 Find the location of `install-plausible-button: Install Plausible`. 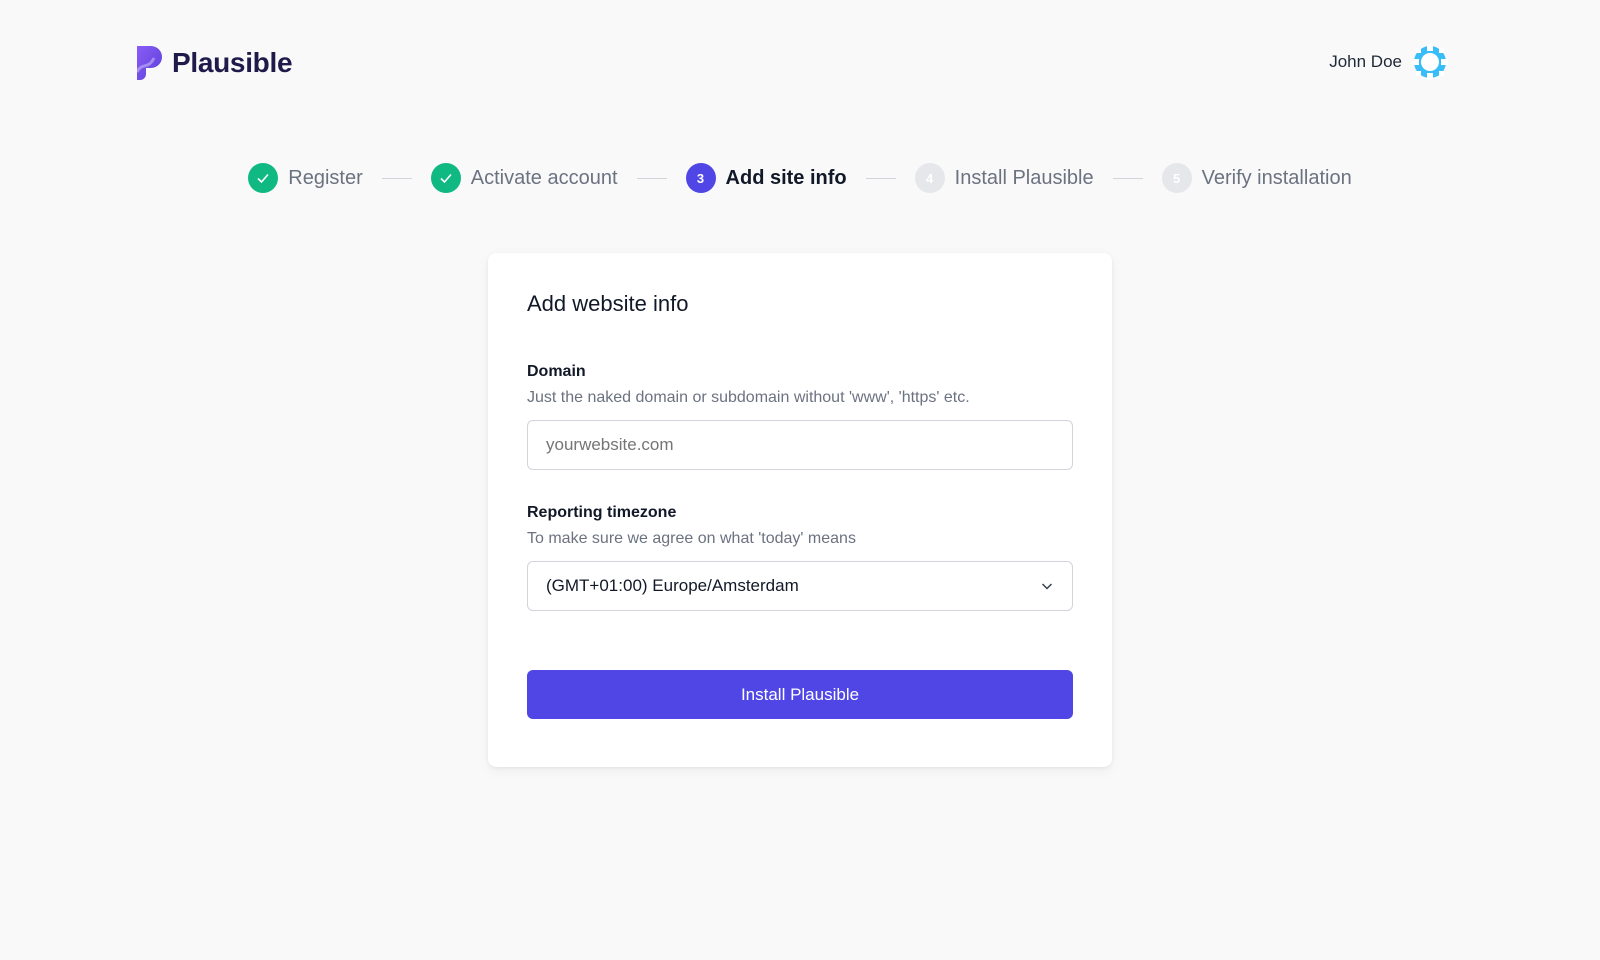

install-plausible-button: Install Plausible is located at coordinates (800, 694).